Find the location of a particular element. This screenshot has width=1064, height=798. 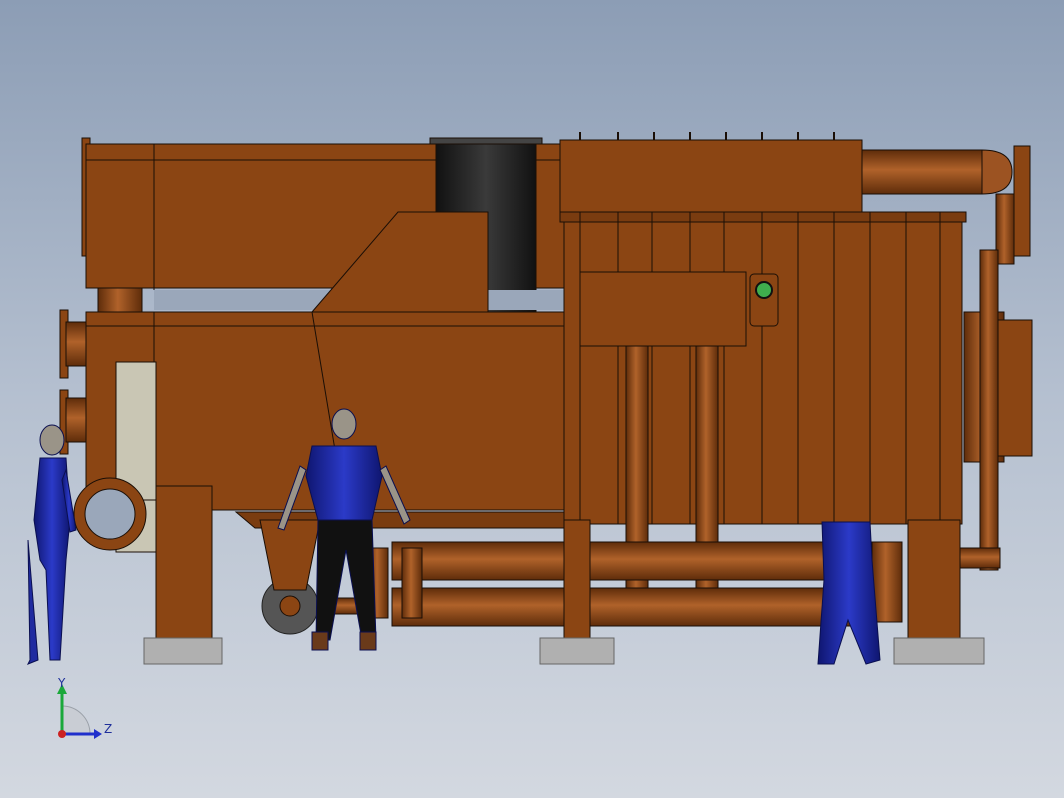

coordinate-triad: Y Z is located at coordinates (88, 711).